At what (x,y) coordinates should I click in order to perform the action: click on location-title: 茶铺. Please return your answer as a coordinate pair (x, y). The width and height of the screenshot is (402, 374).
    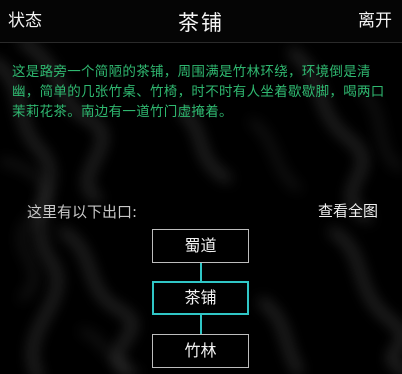
    Looking at the image, I should click on (201, 23).